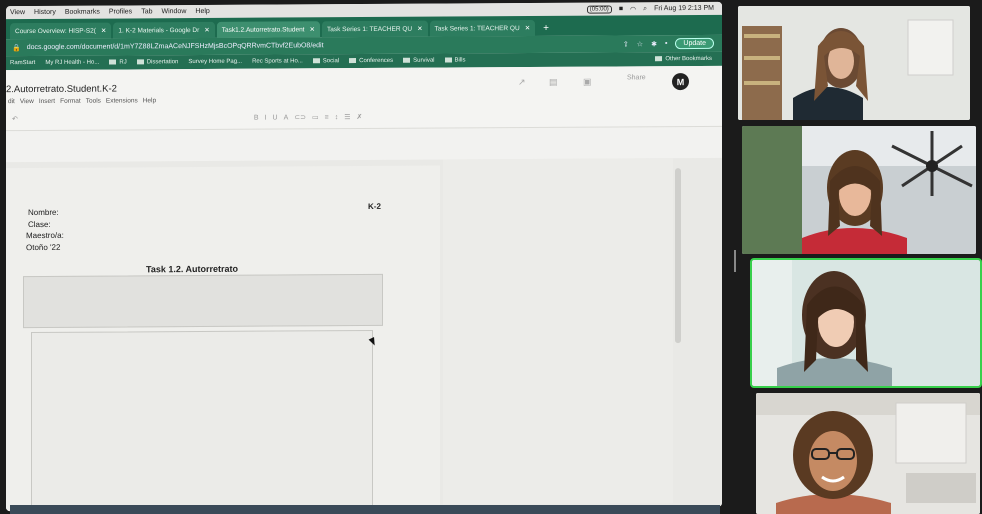  Describe the element at coordinates (82, 12) in the screenshot. I see `menu-bookmarks: Bookmarks` at that location.